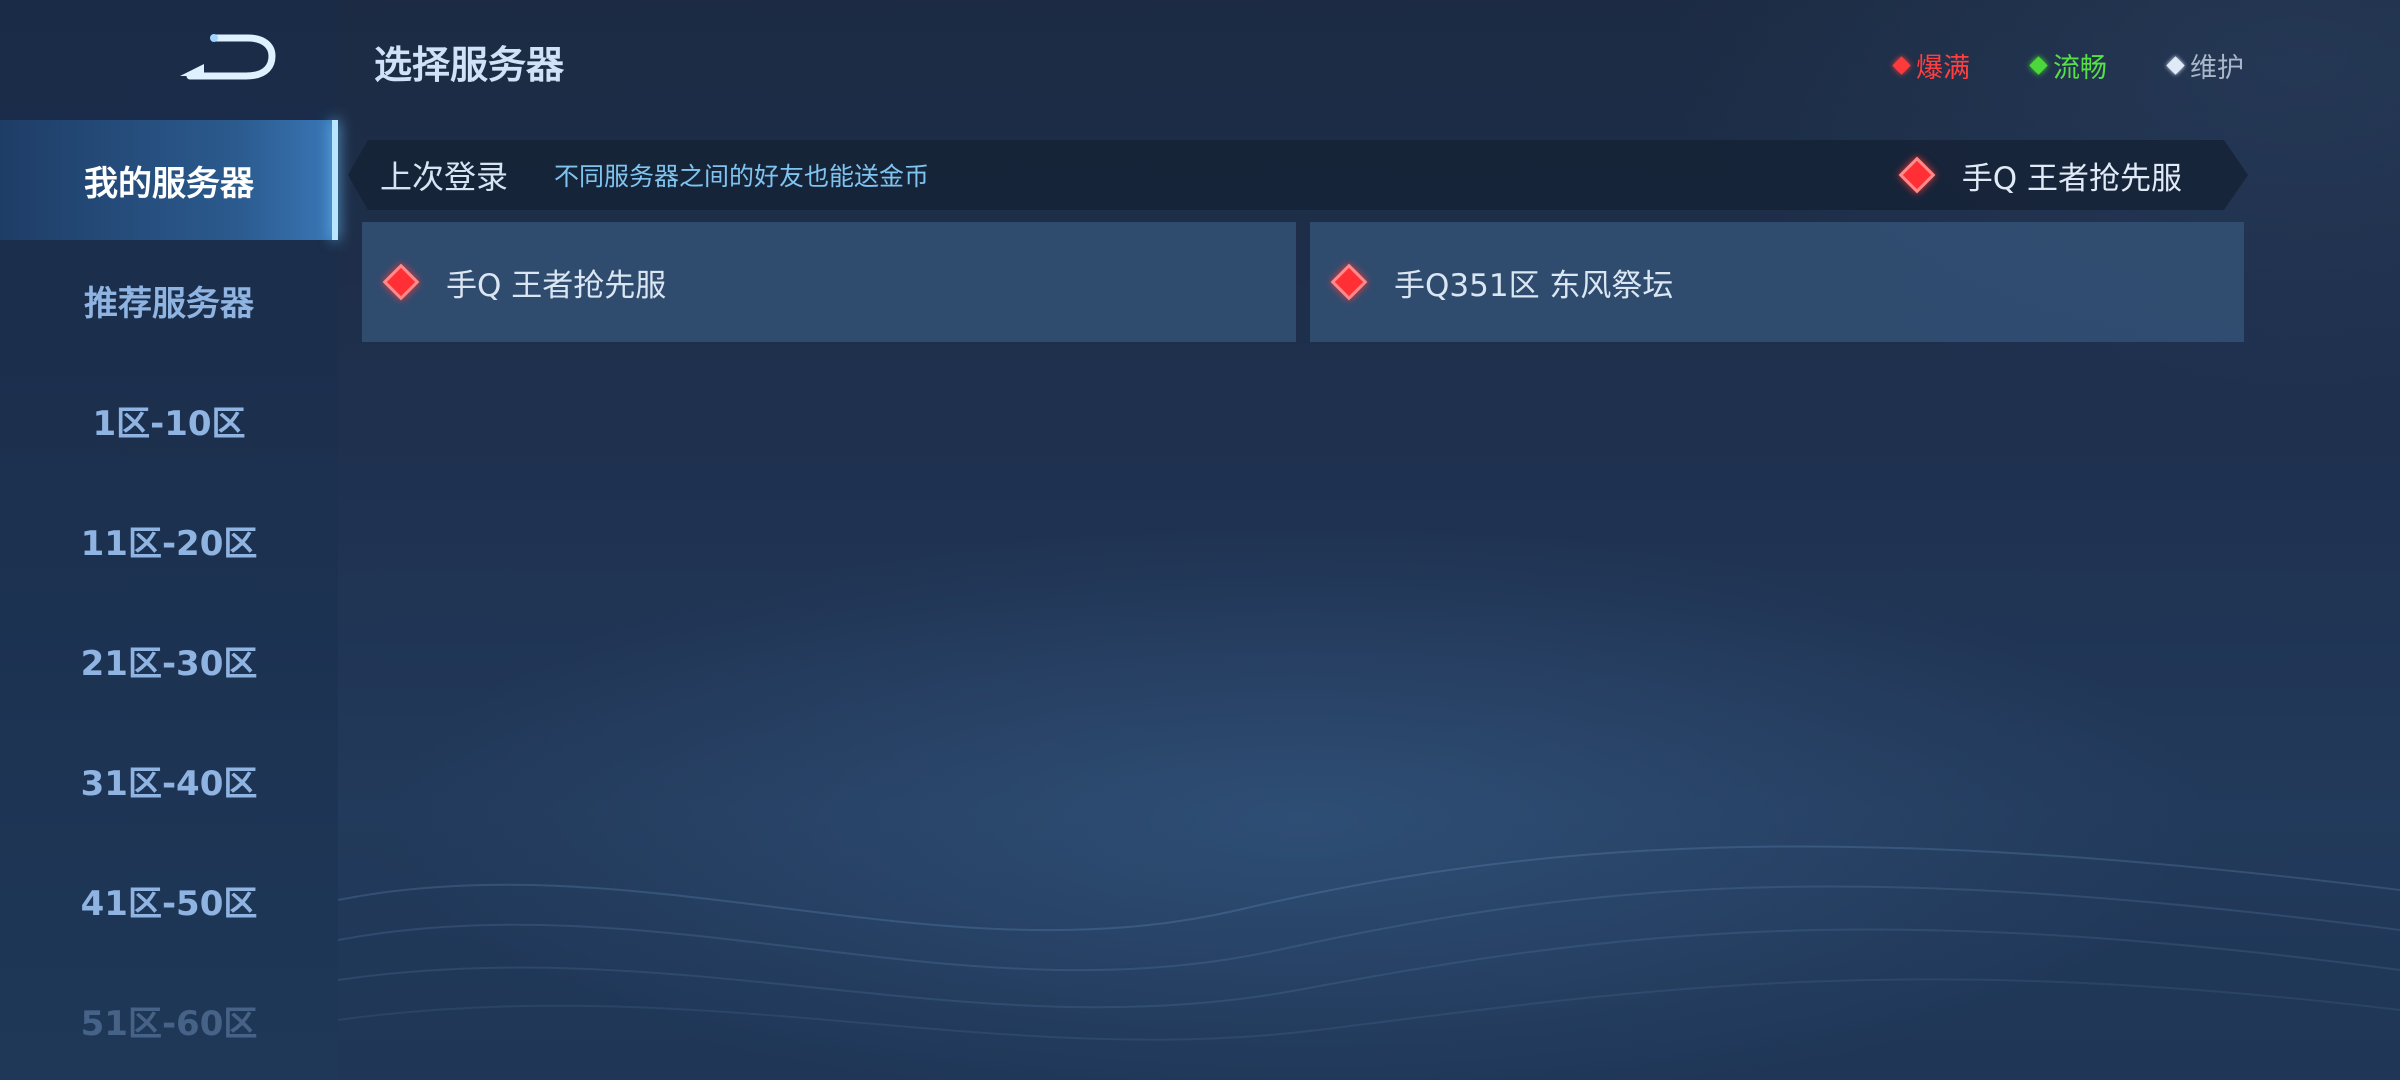 Image resolution: width=2400 pixels, height=1080 pixels. Describe the element at coordinates (169, 303) in the screenshot. I see `sidebar-item-label: 推荐服务器` at that location.